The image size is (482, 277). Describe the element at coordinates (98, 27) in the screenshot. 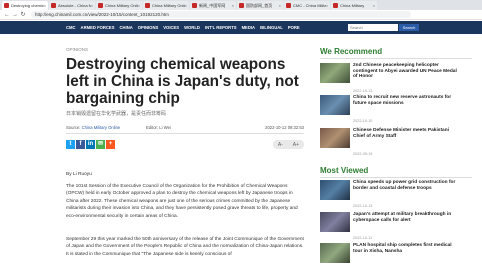

I see `nav-item: ARMED FORCES` at that location.